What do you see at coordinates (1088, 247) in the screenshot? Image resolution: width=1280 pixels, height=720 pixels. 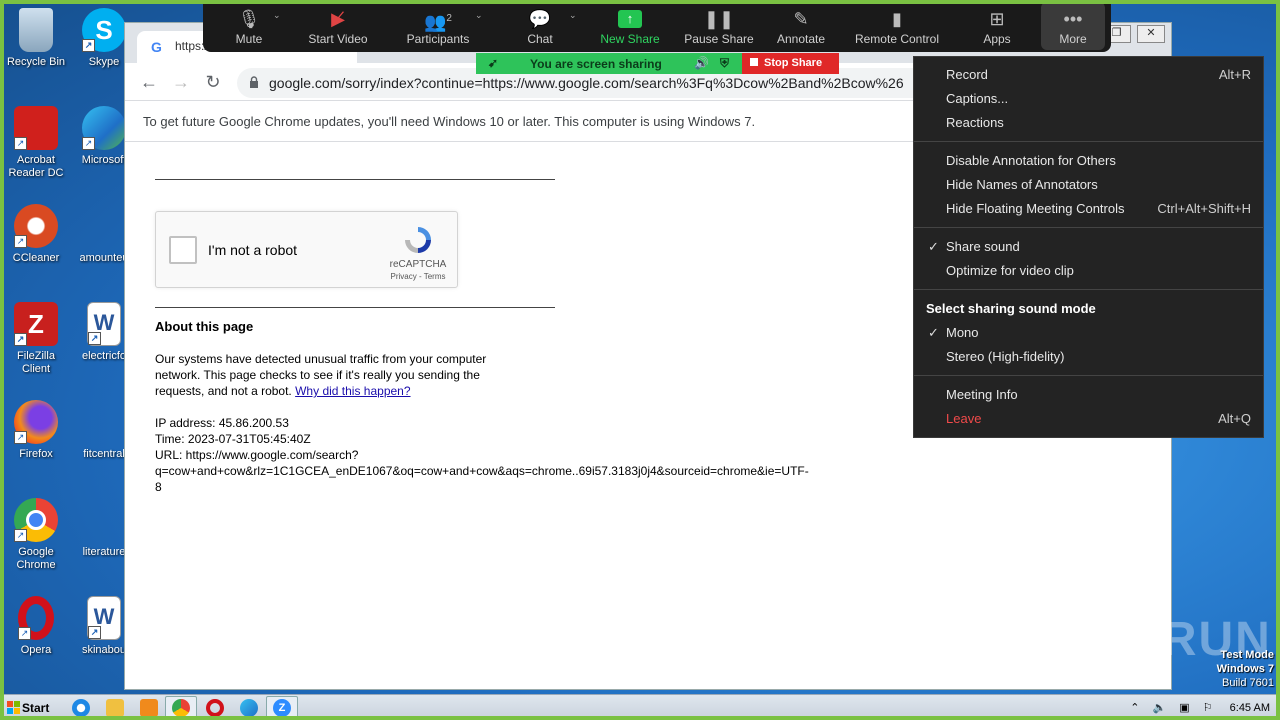 I see `menu-item-share-sound: ✓ Share sound` at bounding box center [1088, 247].